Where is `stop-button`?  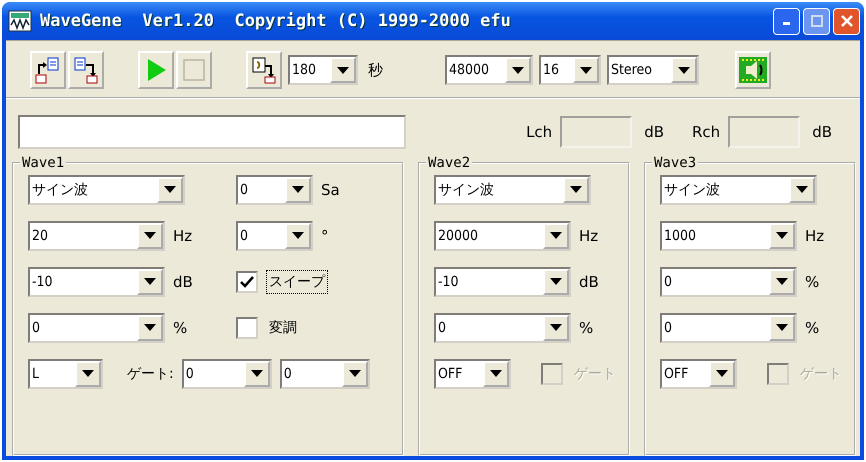 stop-button is located at coordinates (194, 70).